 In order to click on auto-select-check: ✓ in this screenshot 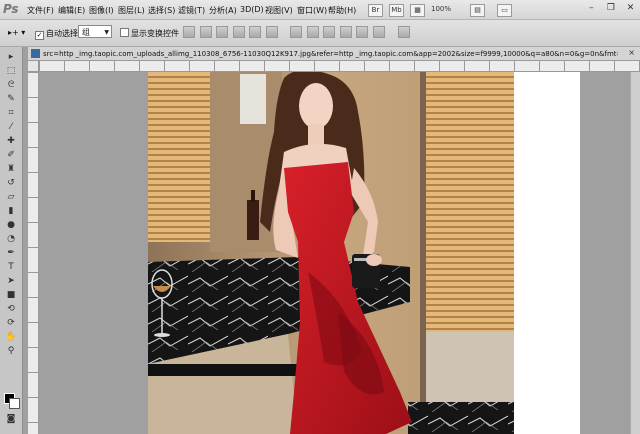, I will do `click(39, 35)`.